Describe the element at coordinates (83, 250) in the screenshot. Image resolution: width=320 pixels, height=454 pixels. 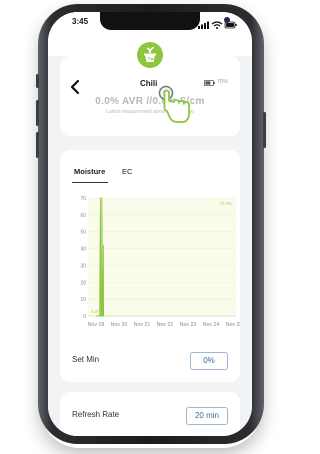
I see `chart-y-tick-label: 40` at that location.